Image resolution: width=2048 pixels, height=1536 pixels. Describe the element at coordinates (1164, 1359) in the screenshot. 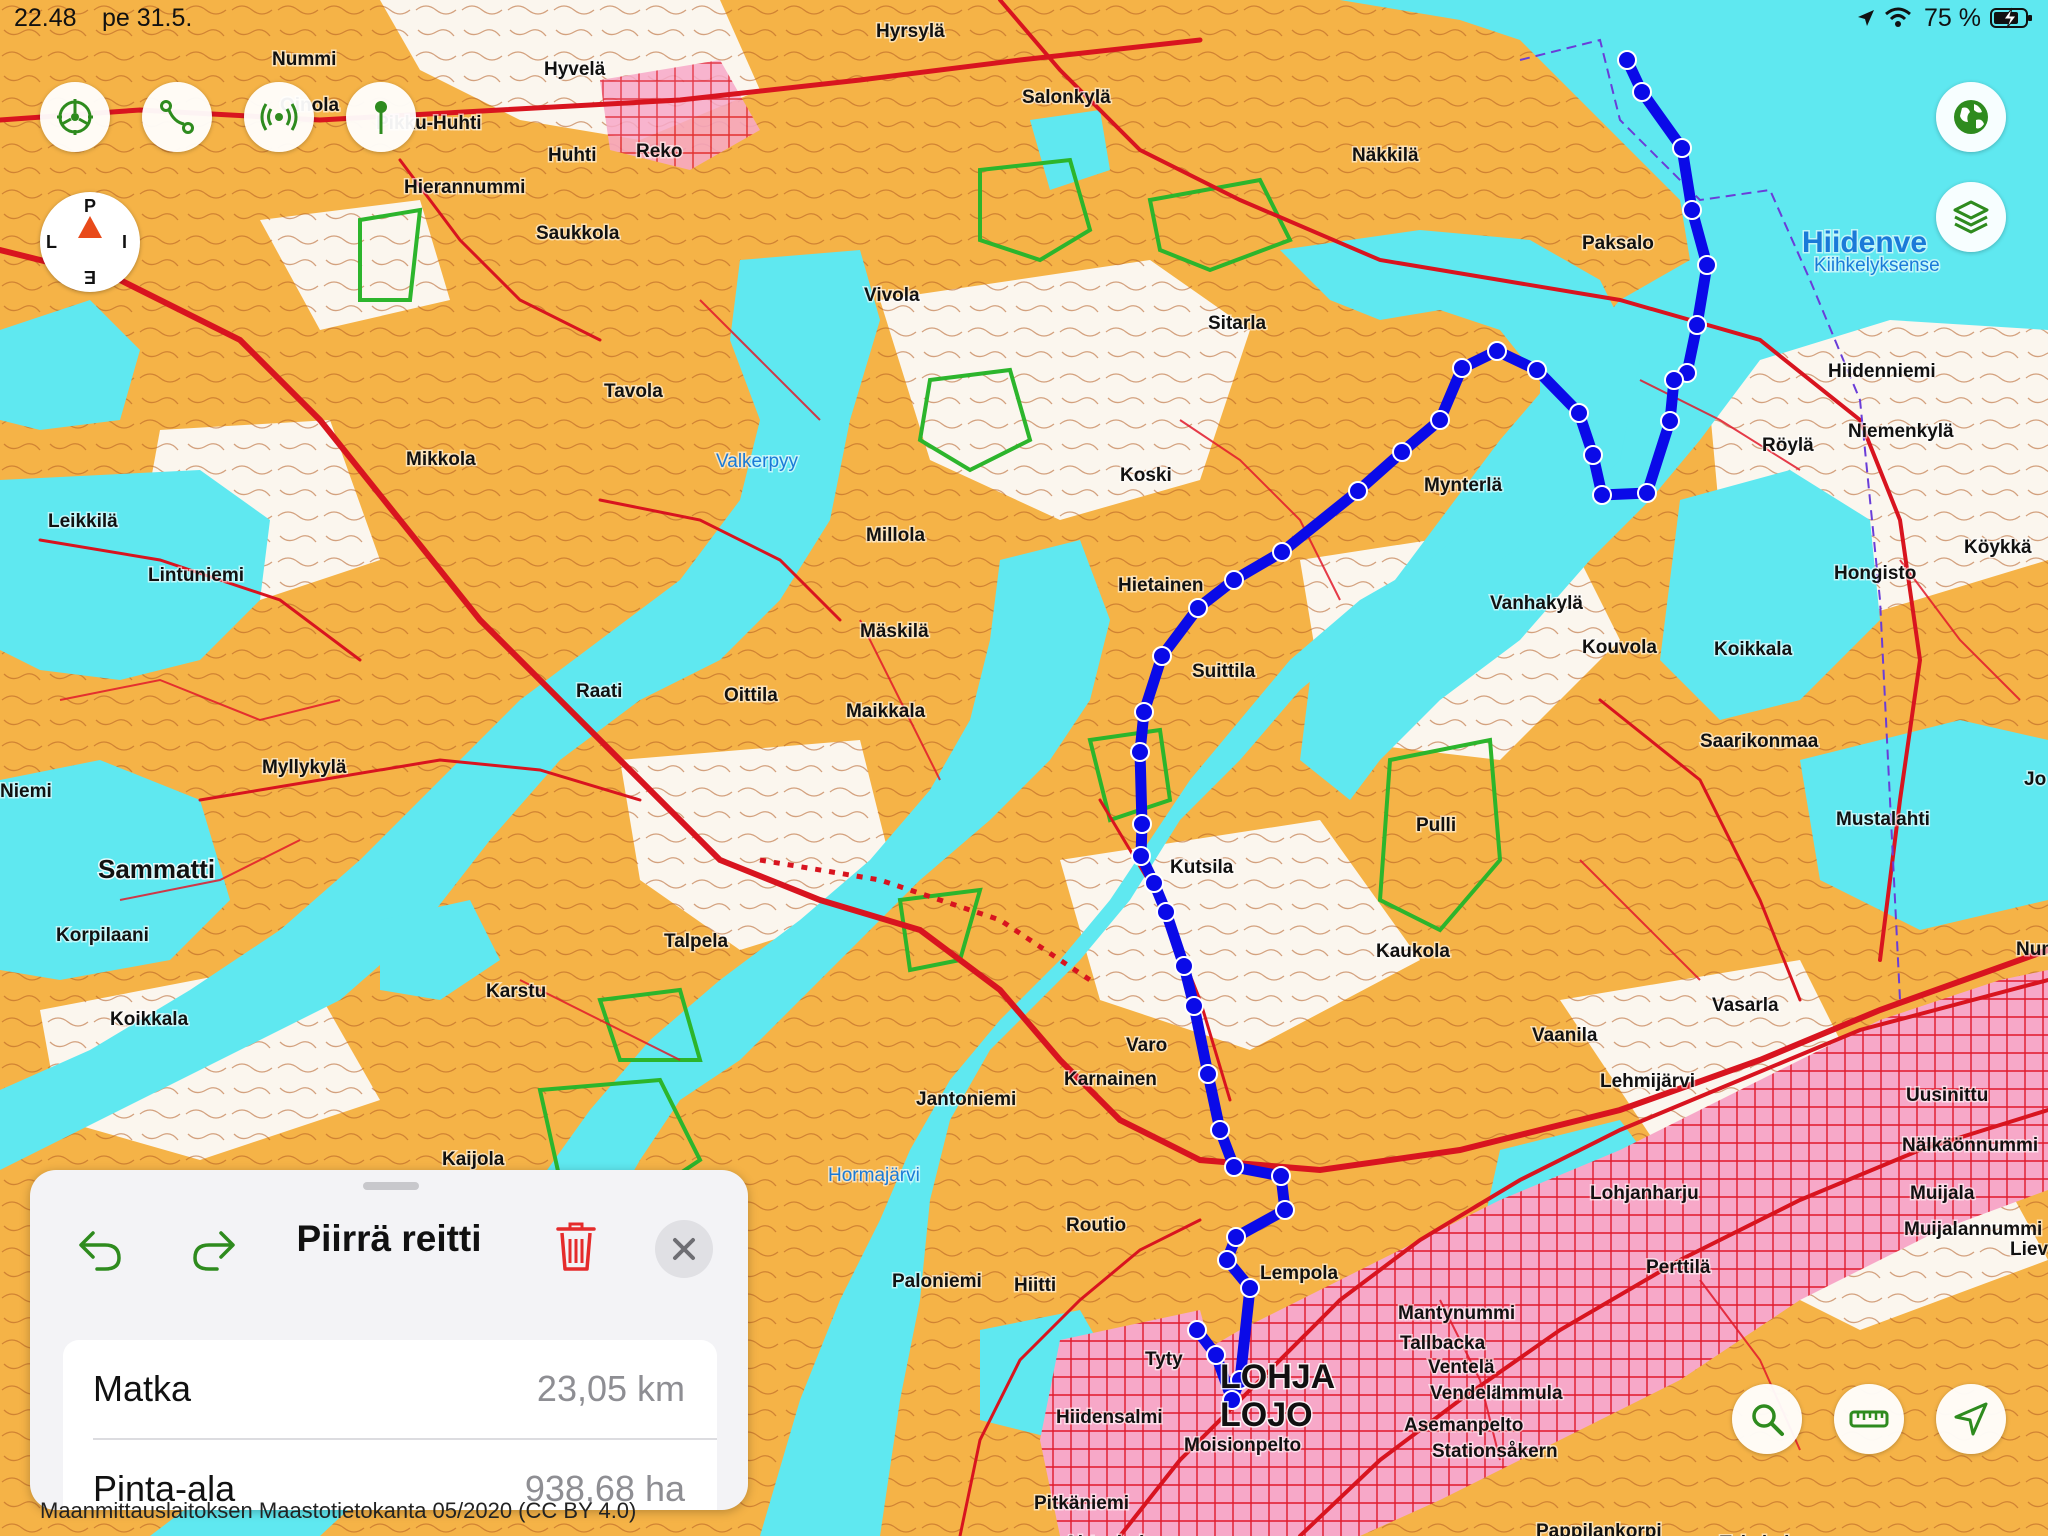

I see `map-label: Tyty` at that location.